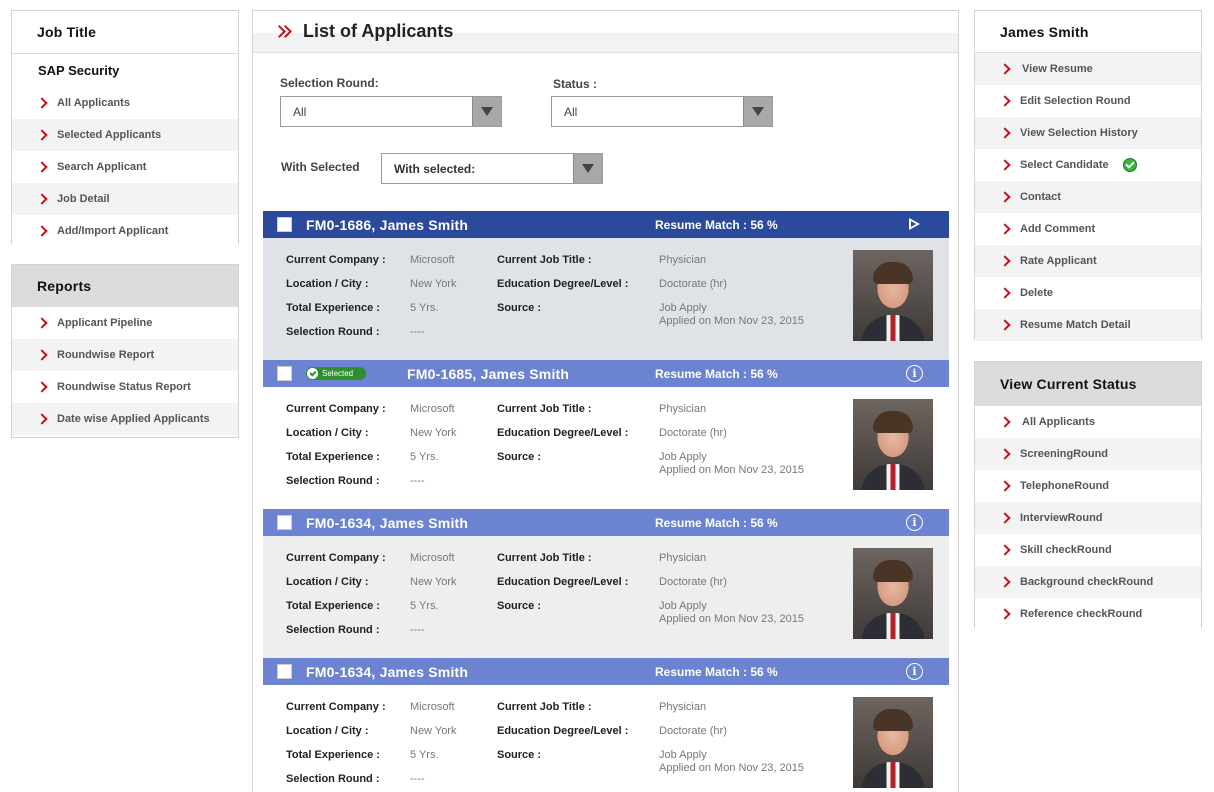 The height and width of the screenshot is (792, 1214). Describe the element at coordinates (93, 103) in the screenshot. I see `sidebar-item-label: All Applicants` at that location.